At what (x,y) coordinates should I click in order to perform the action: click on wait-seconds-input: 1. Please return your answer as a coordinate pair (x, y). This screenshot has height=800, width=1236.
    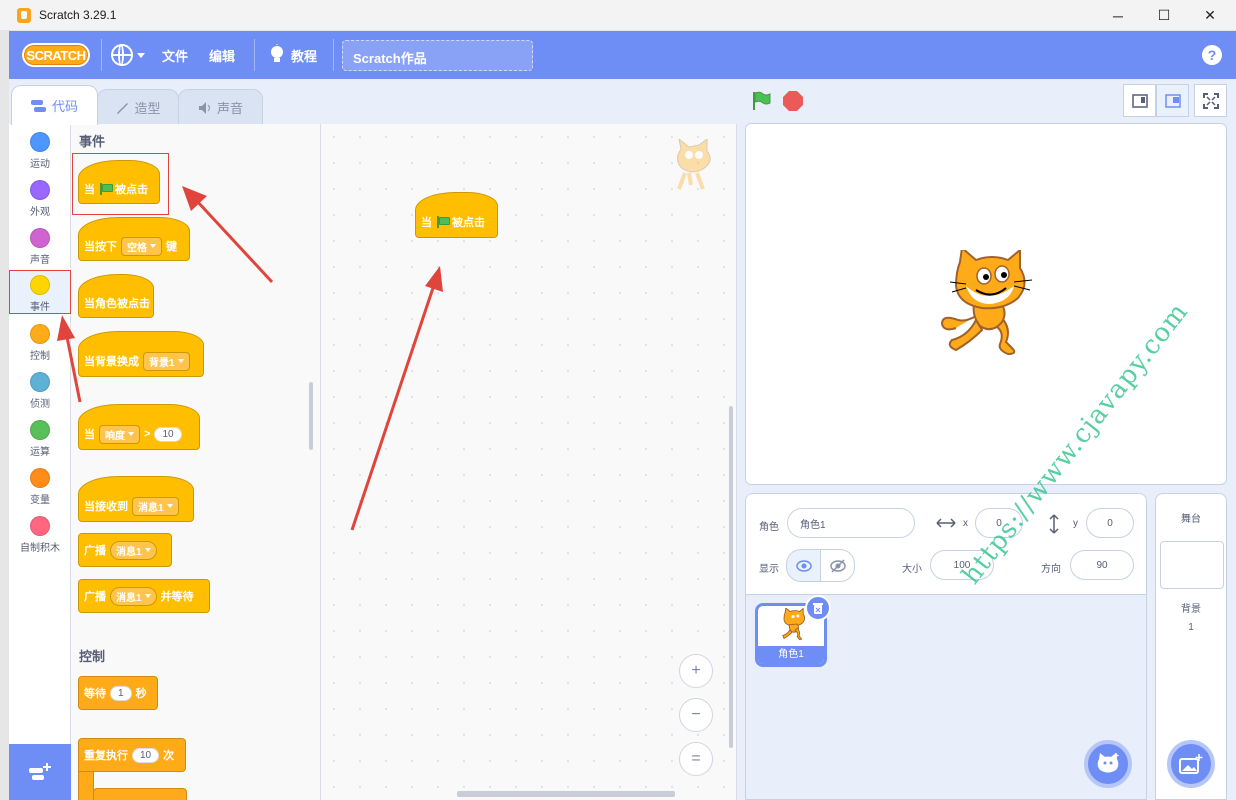
    Looking at the image, I should click on (121, 693).